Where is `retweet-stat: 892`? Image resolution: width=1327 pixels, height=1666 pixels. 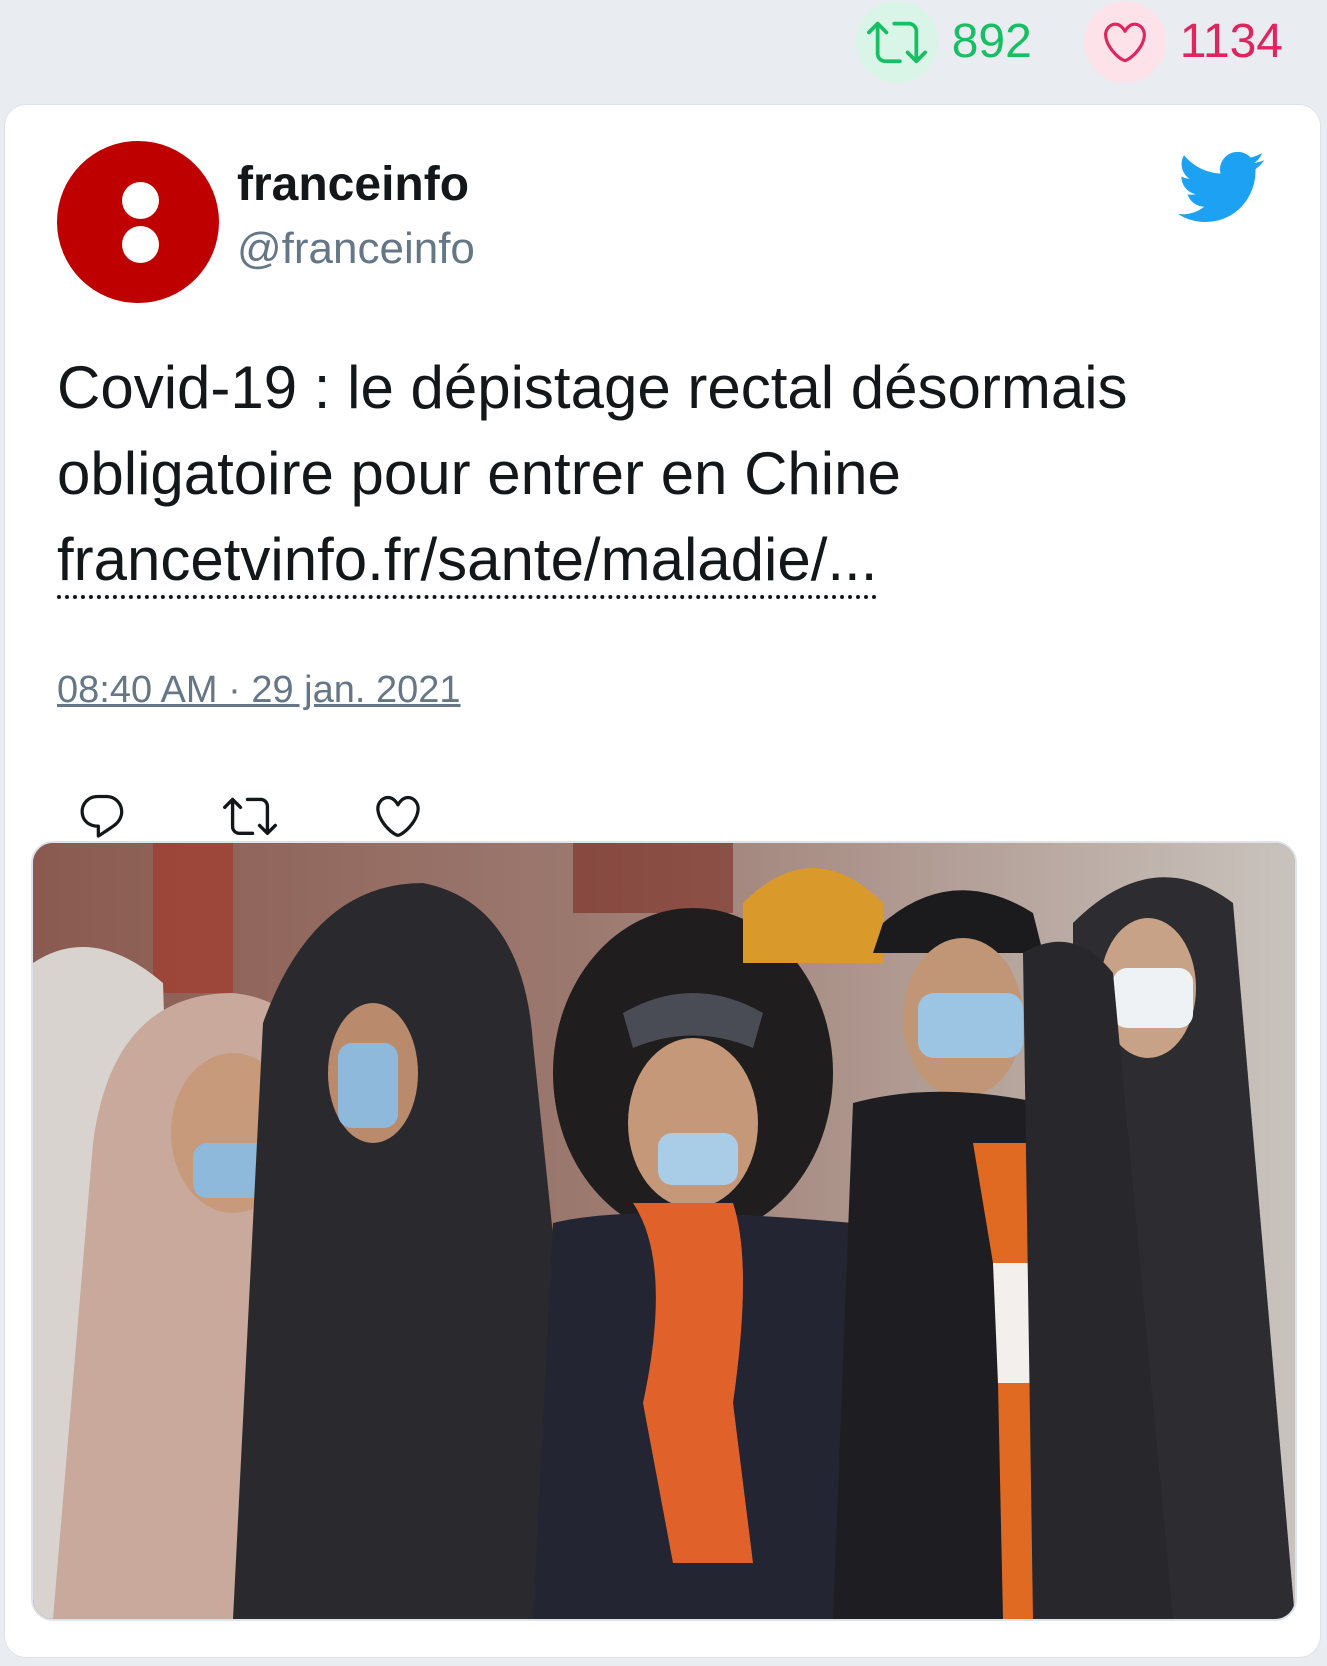
retweet-stat: 892 is located at coordinates (943, 42).